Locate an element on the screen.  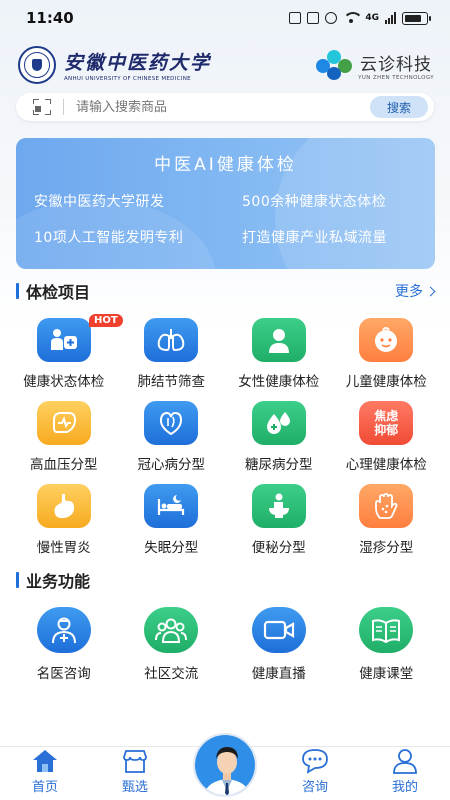
nav-profile: 我的 is located at coordinates (405, 773).